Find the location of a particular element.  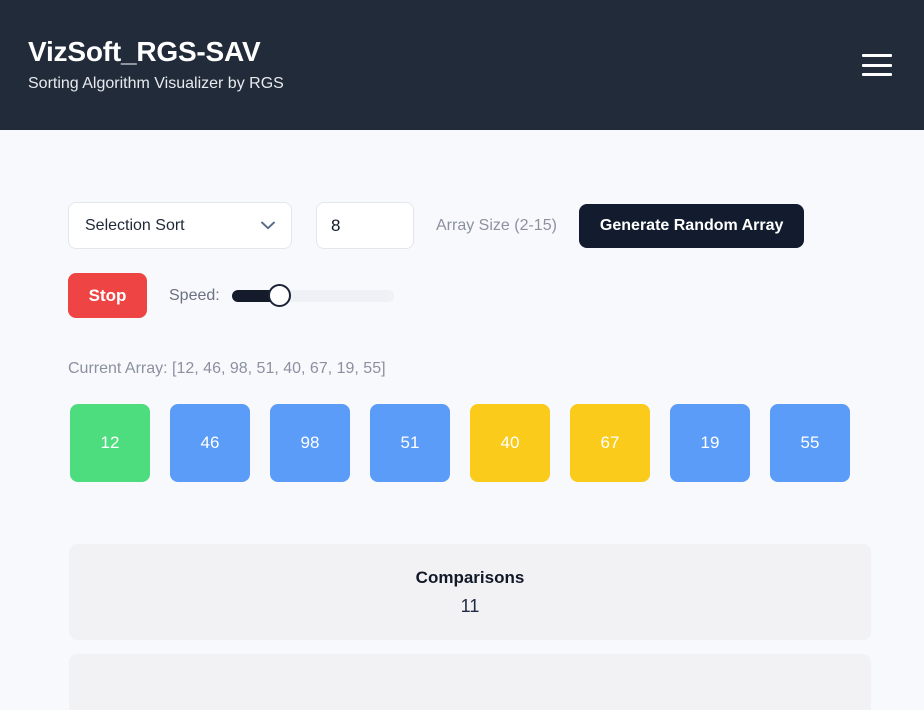

array-bar-value: 55 is located at coordinates (810, 442).